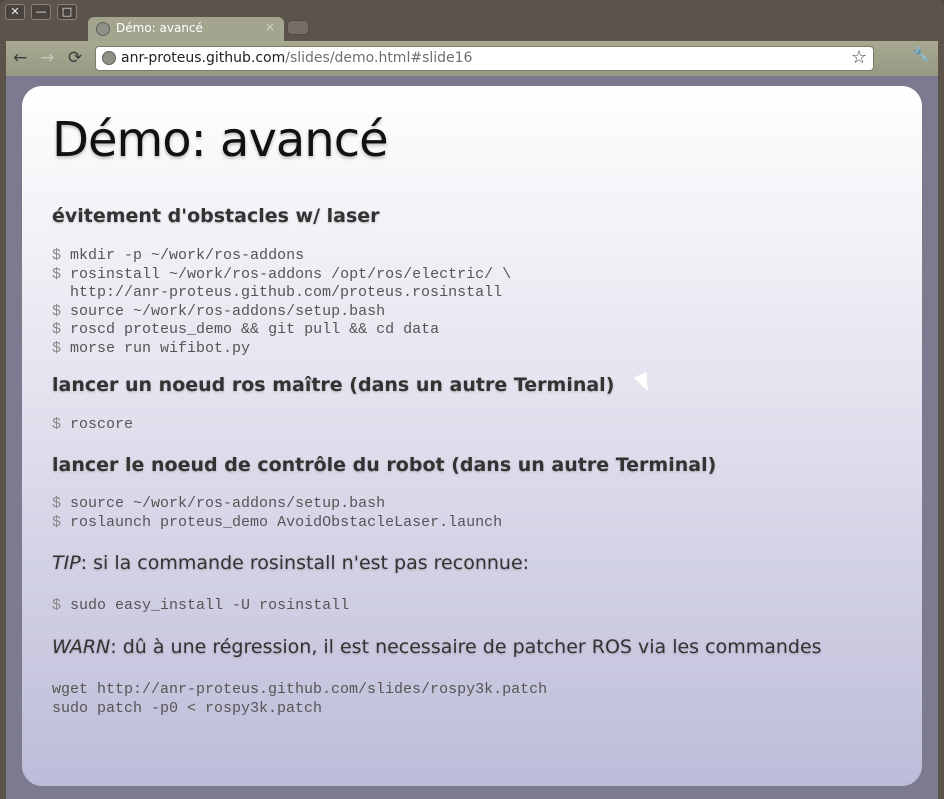  What do you see at coordinates (102, 424) in the screenshot?
I see `command: roscore` at bounding box center [102, 424].